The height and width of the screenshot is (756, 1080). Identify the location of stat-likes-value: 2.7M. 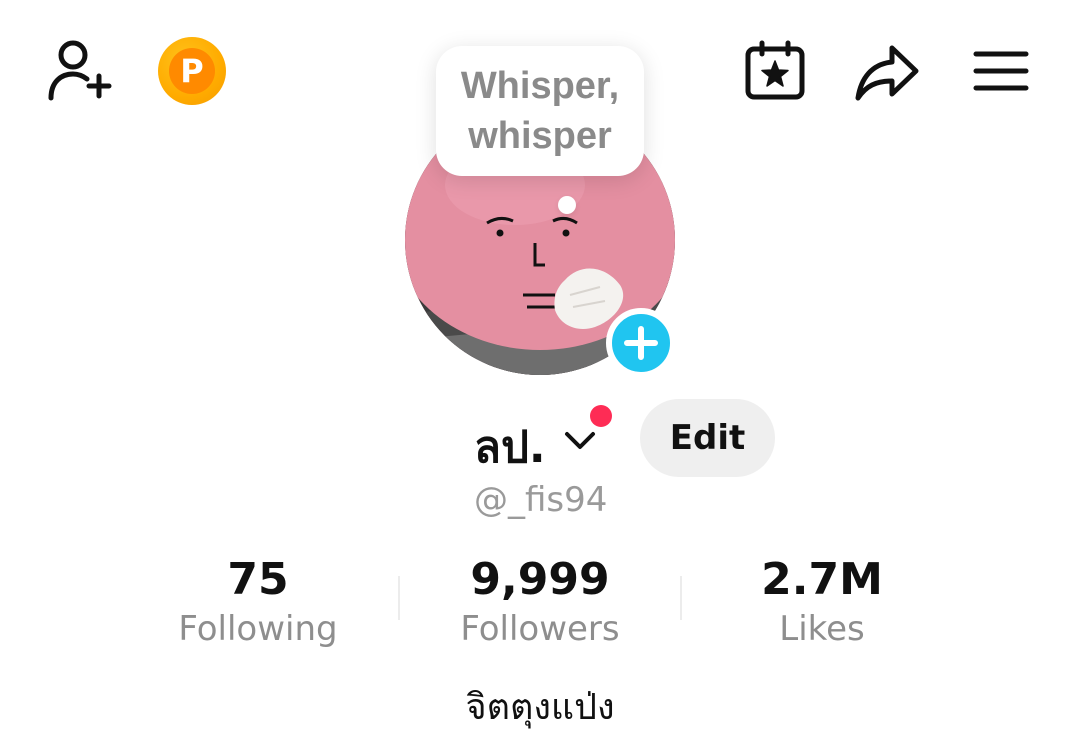
(822, 579).